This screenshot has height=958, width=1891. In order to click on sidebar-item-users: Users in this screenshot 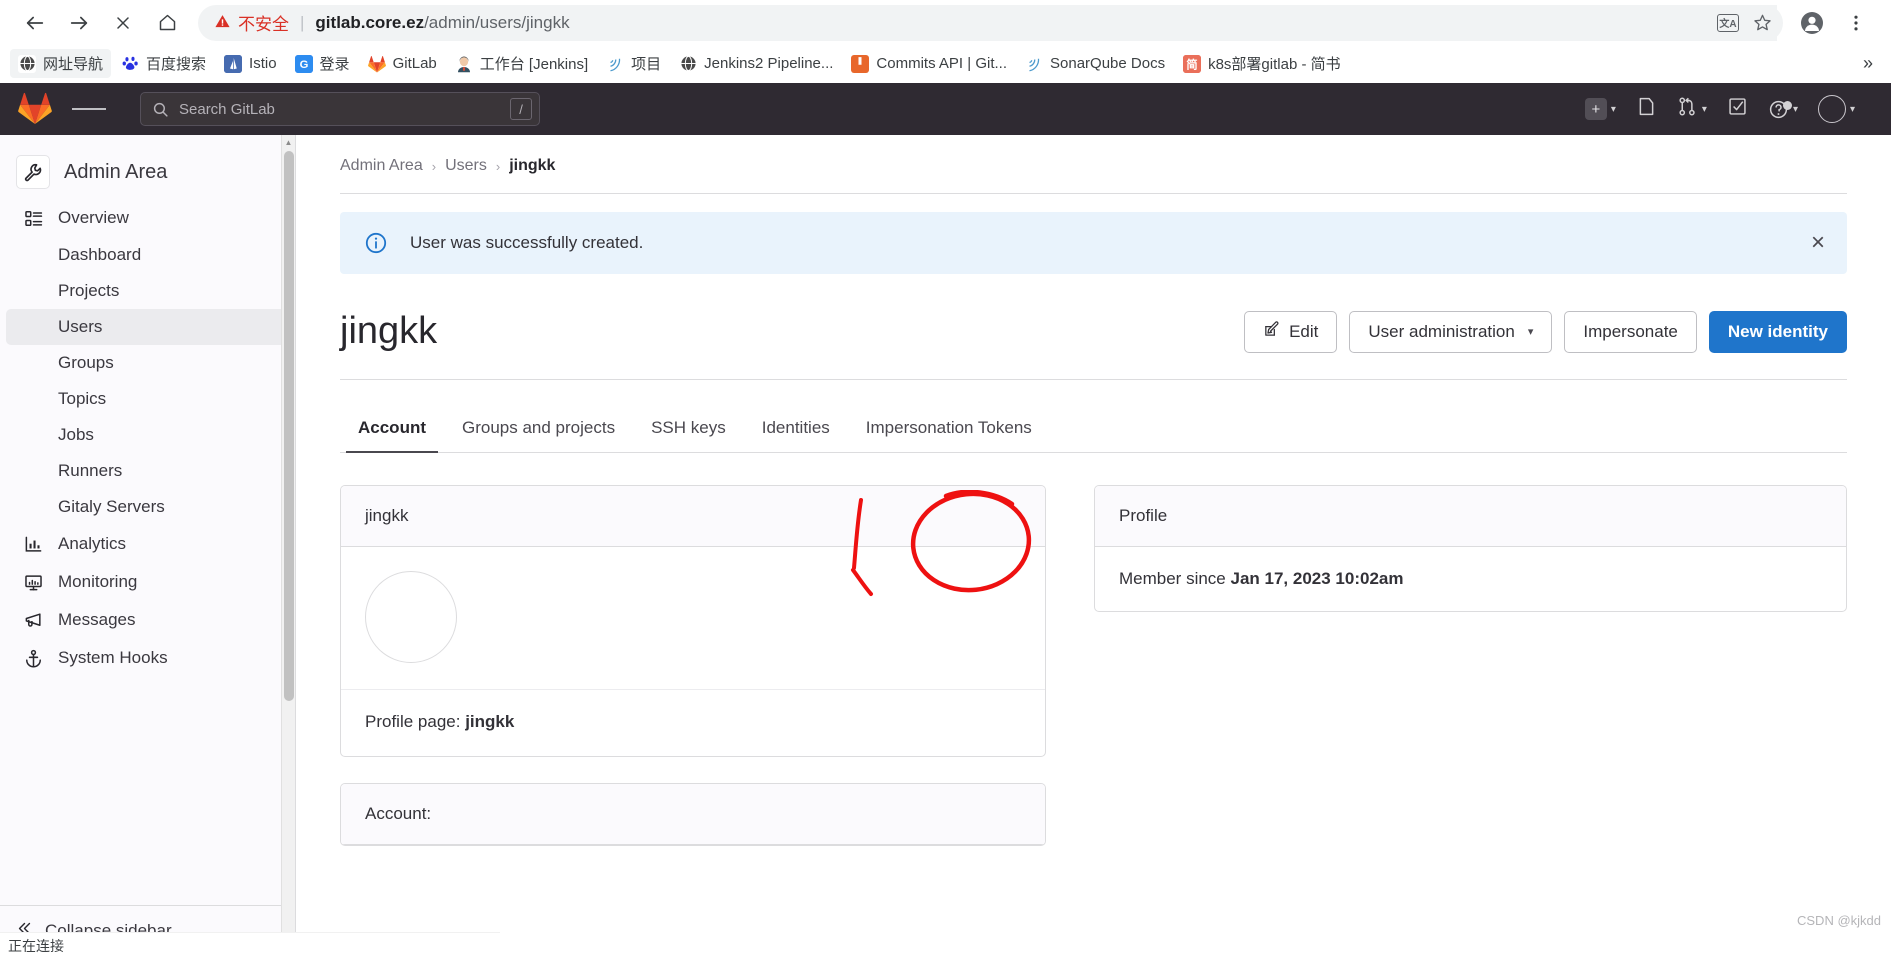, I will do `click(147, 327)`.